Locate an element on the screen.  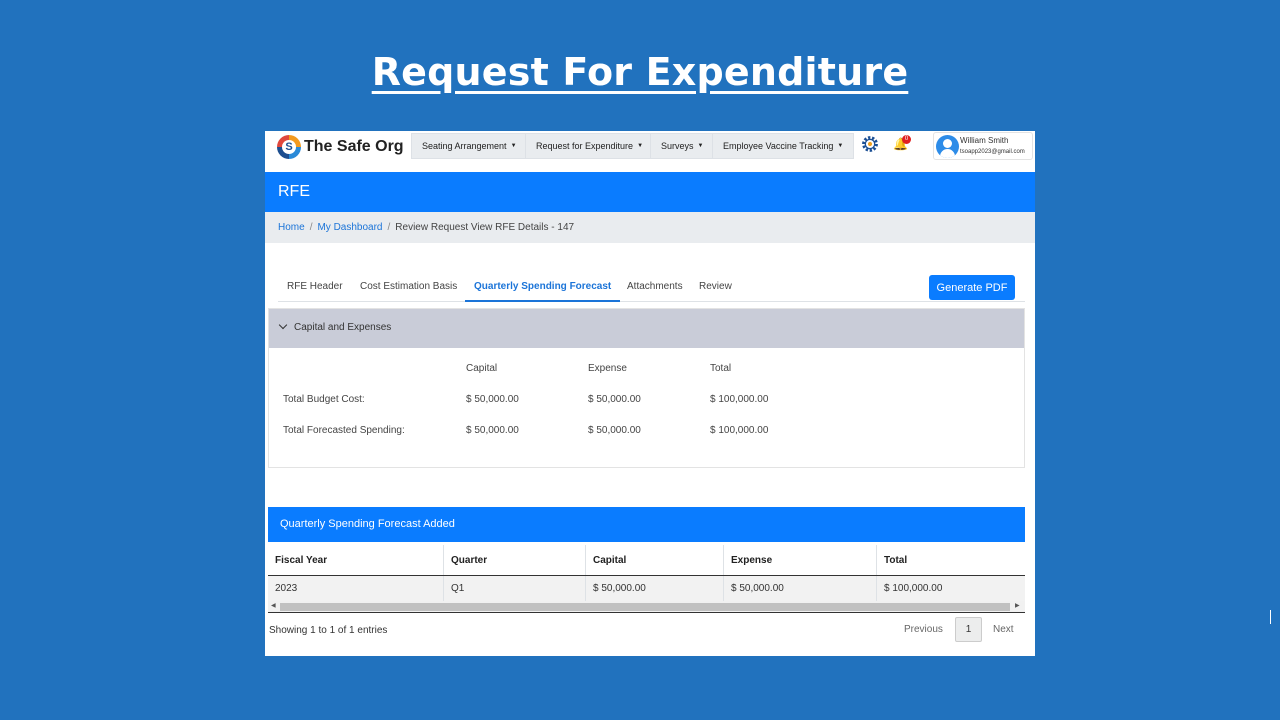
horizontal-scrollbar: ◀ ▶ is located at coordinates (646, 607).